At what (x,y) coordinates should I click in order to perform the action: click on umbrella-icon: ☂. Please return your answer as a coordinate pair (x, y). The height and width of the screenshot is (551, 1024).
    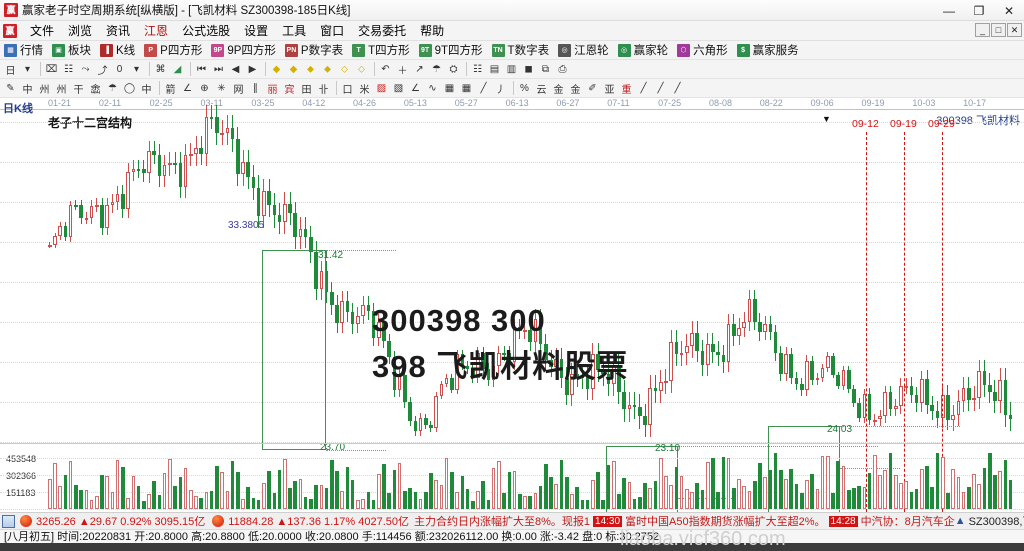
    Looking at the image, I should click on (436, 69).